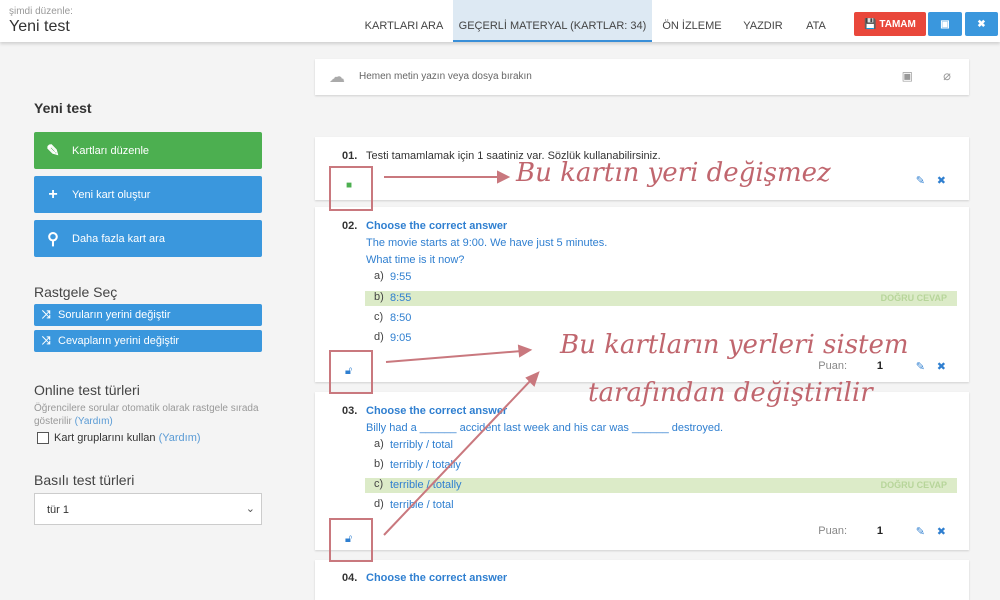 This screenshot has width=1000, height=600. I want to click on annotation-shuffled: Bu kartların yerleri sistem, so click(734, 345).